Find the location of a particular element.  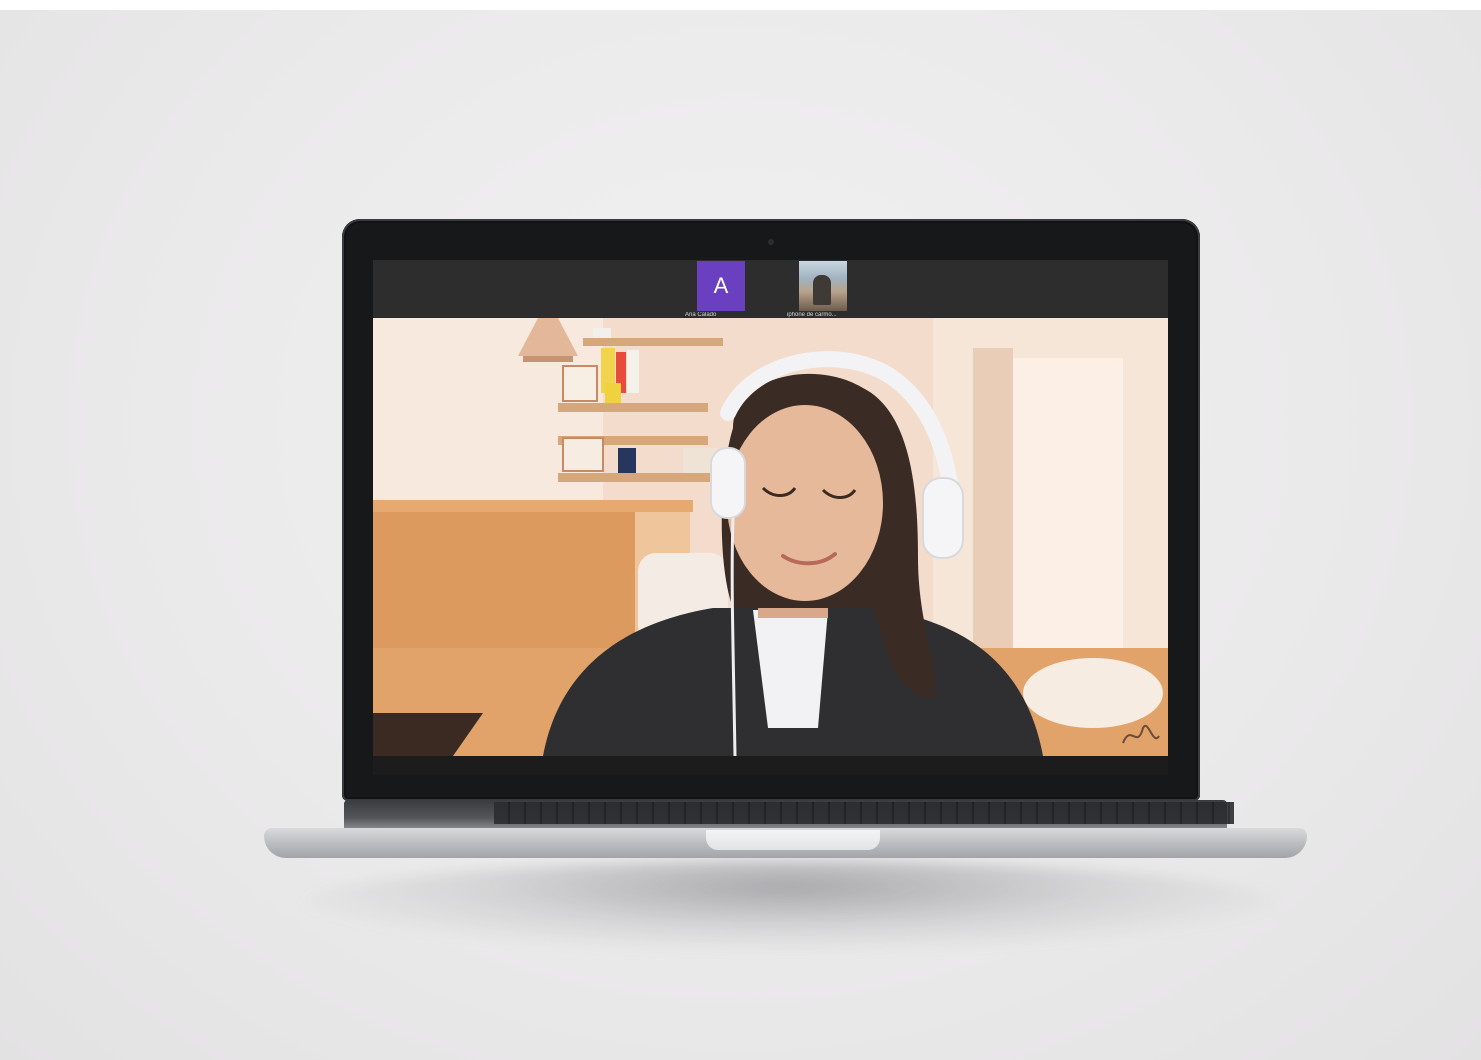

participant-video-thumbnail is located at coordinates (823, 286).